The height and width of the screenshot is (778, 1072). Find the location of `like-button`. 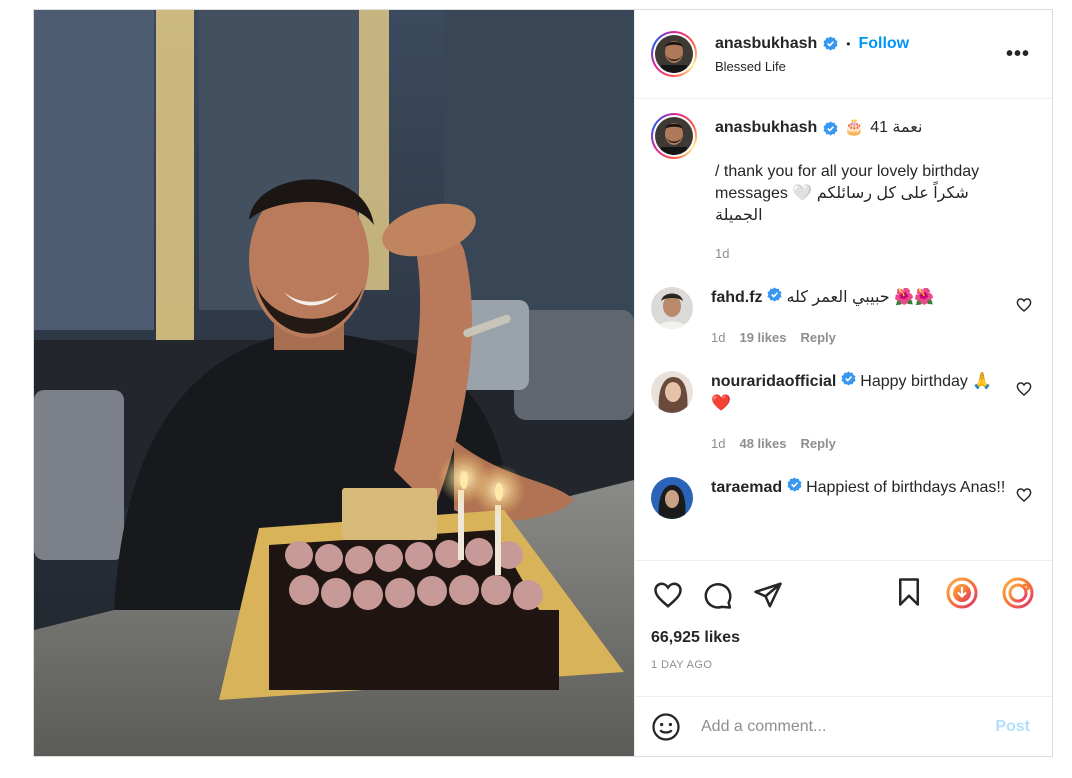

like-button is located at coordinates (668, 595).